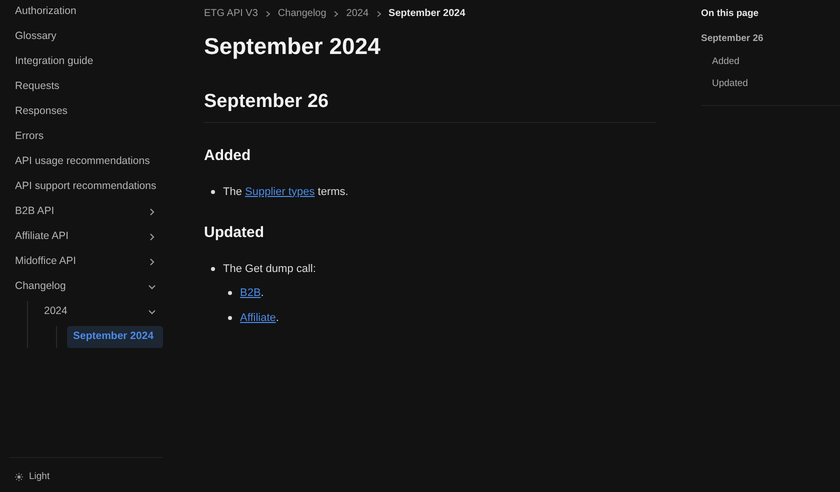  What do you see at coordinates (430, 105) in the screenshot?
I see `section-heading: September 26` at bounding box center [430, 105].